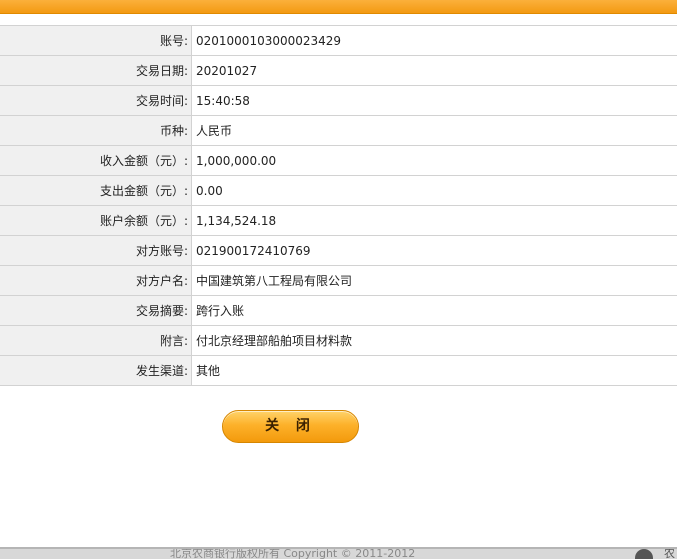 This screenshot has width=677, height=559. I want to click on field-label-expense: 支出金额（元）:, so click(96, 191).